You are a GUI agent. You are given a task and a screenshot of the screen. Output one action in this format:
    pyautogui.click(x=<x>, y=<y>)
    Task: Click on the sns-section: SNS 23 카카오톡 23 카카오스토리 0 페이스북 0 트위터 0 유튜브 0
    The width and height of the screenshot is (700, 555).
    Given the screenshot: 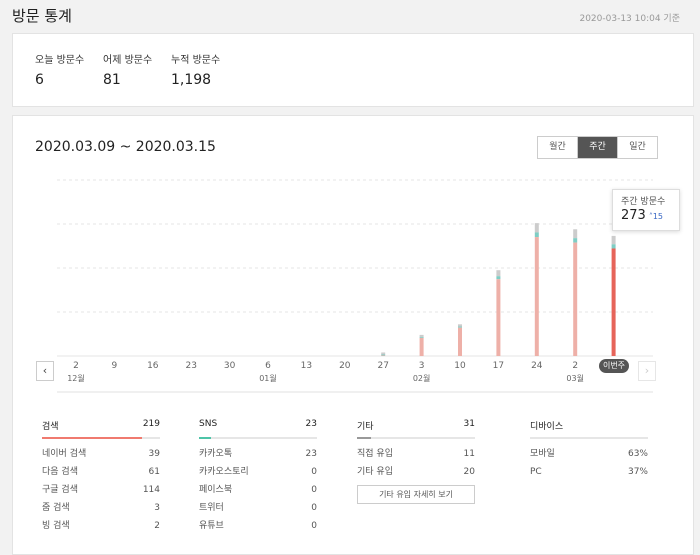 What is the action you would take?
    pyautogui.click(x=258, y=477)
    